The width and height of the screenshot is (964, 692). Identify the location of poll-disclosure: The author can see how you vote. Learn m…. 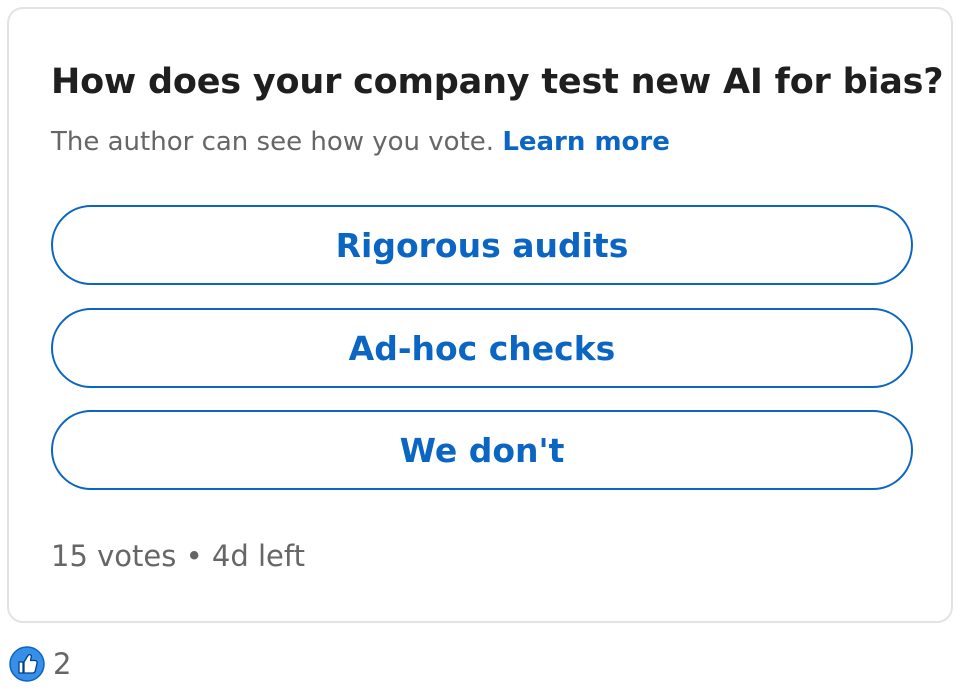
(360, 142).